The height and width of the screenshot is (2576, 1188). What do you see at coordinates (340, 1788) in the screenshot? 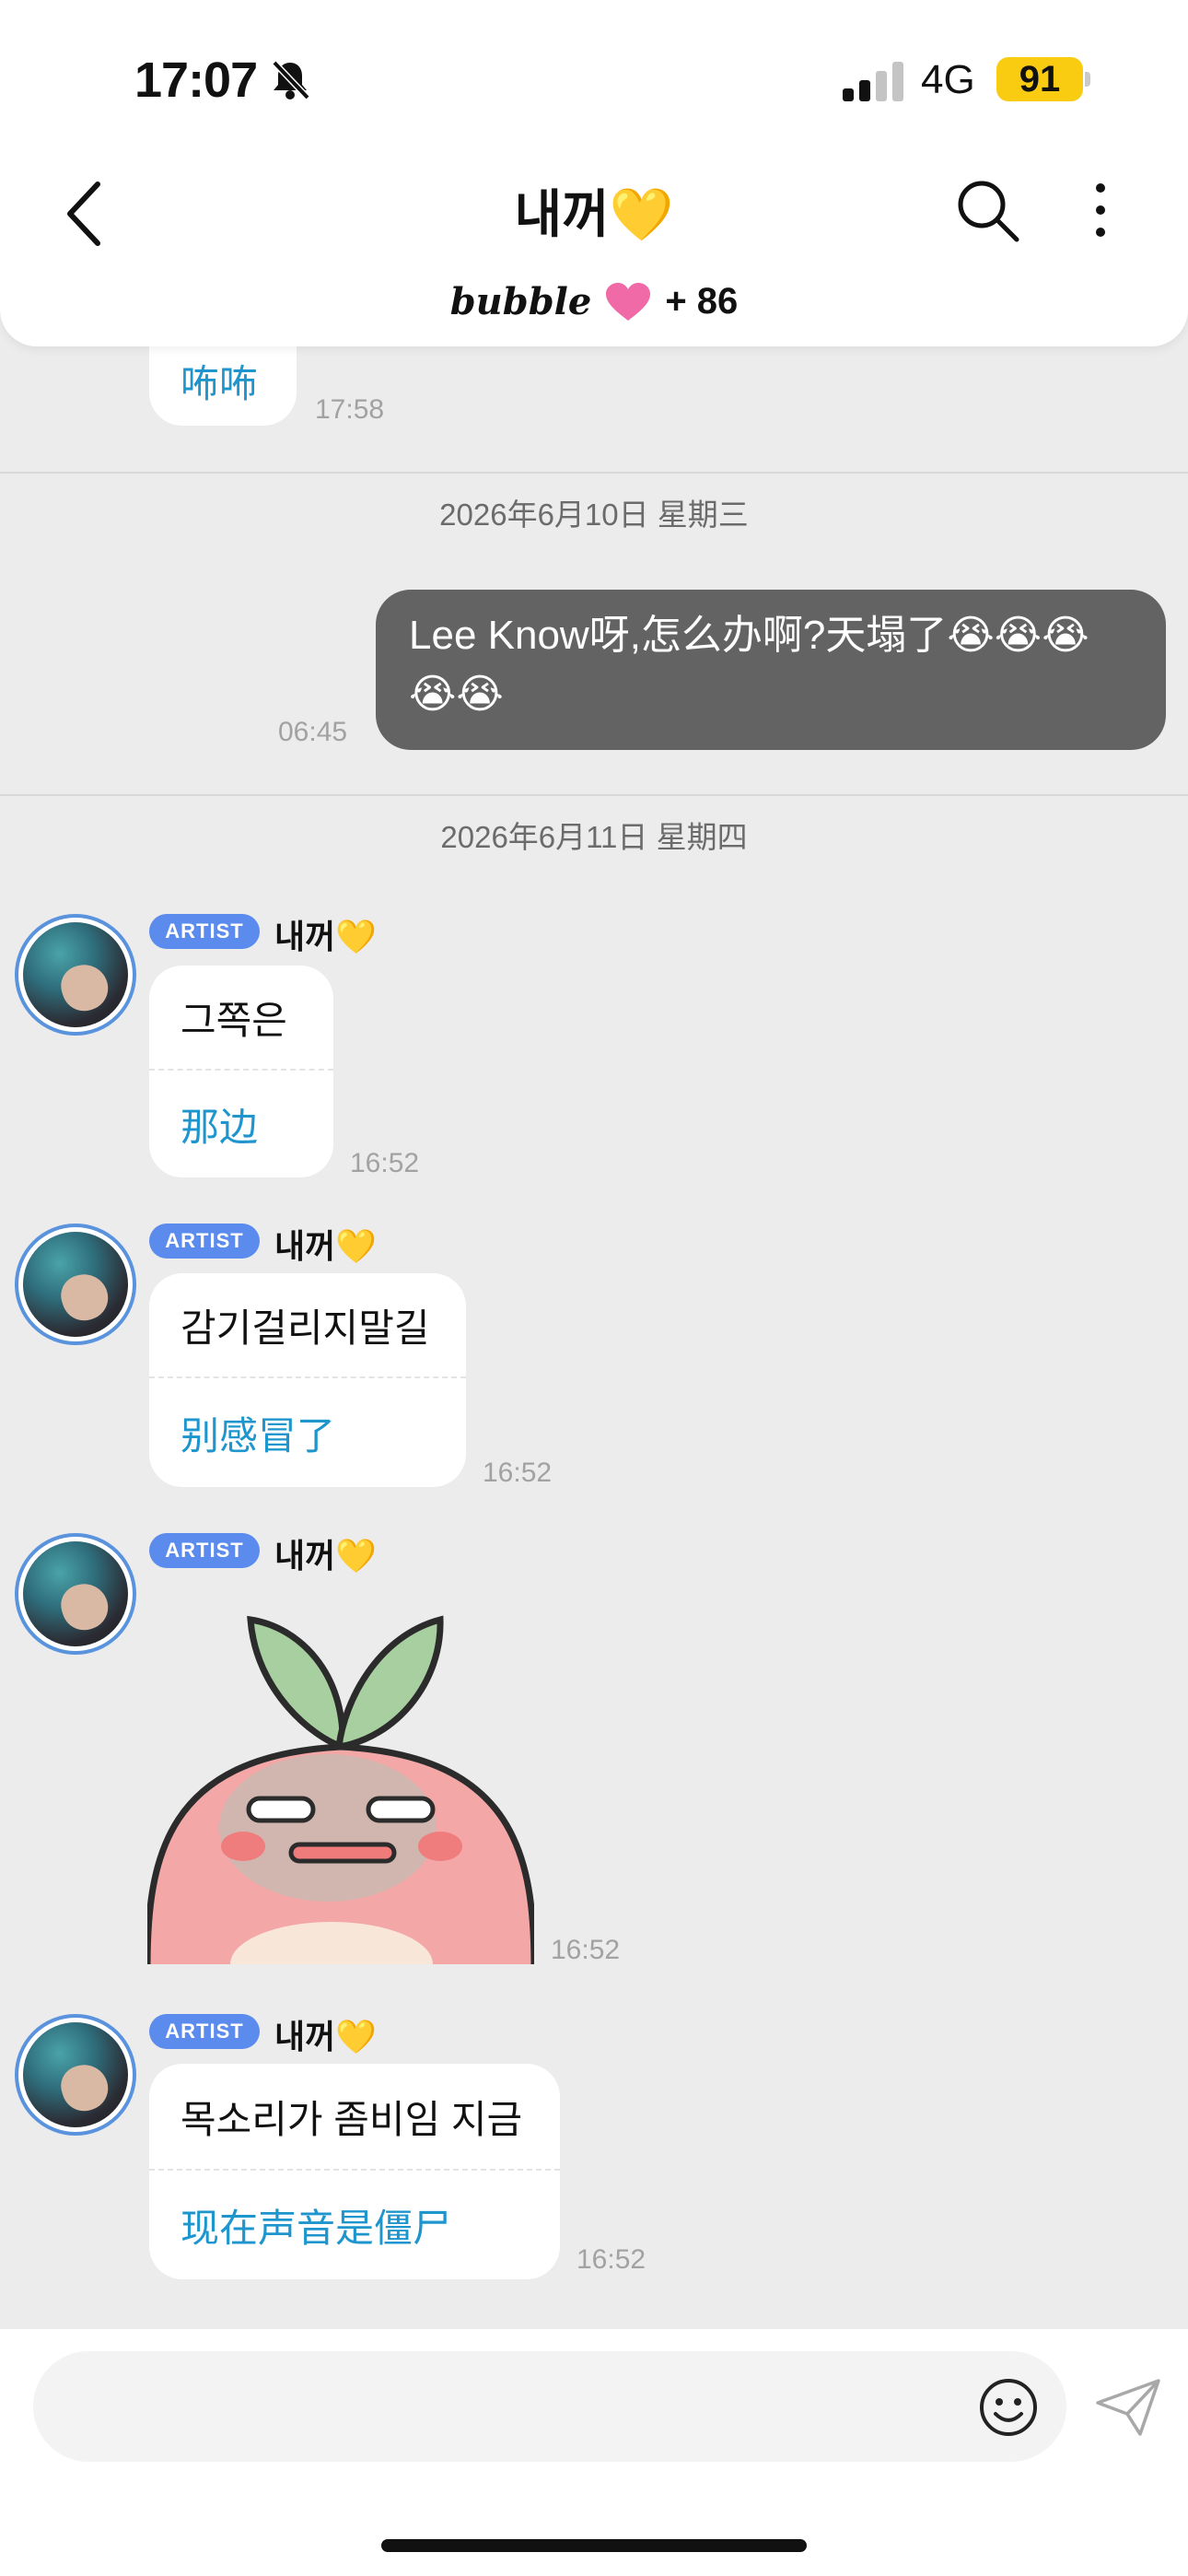
I see `peach-sticker` at bounding box center [340, 1788].